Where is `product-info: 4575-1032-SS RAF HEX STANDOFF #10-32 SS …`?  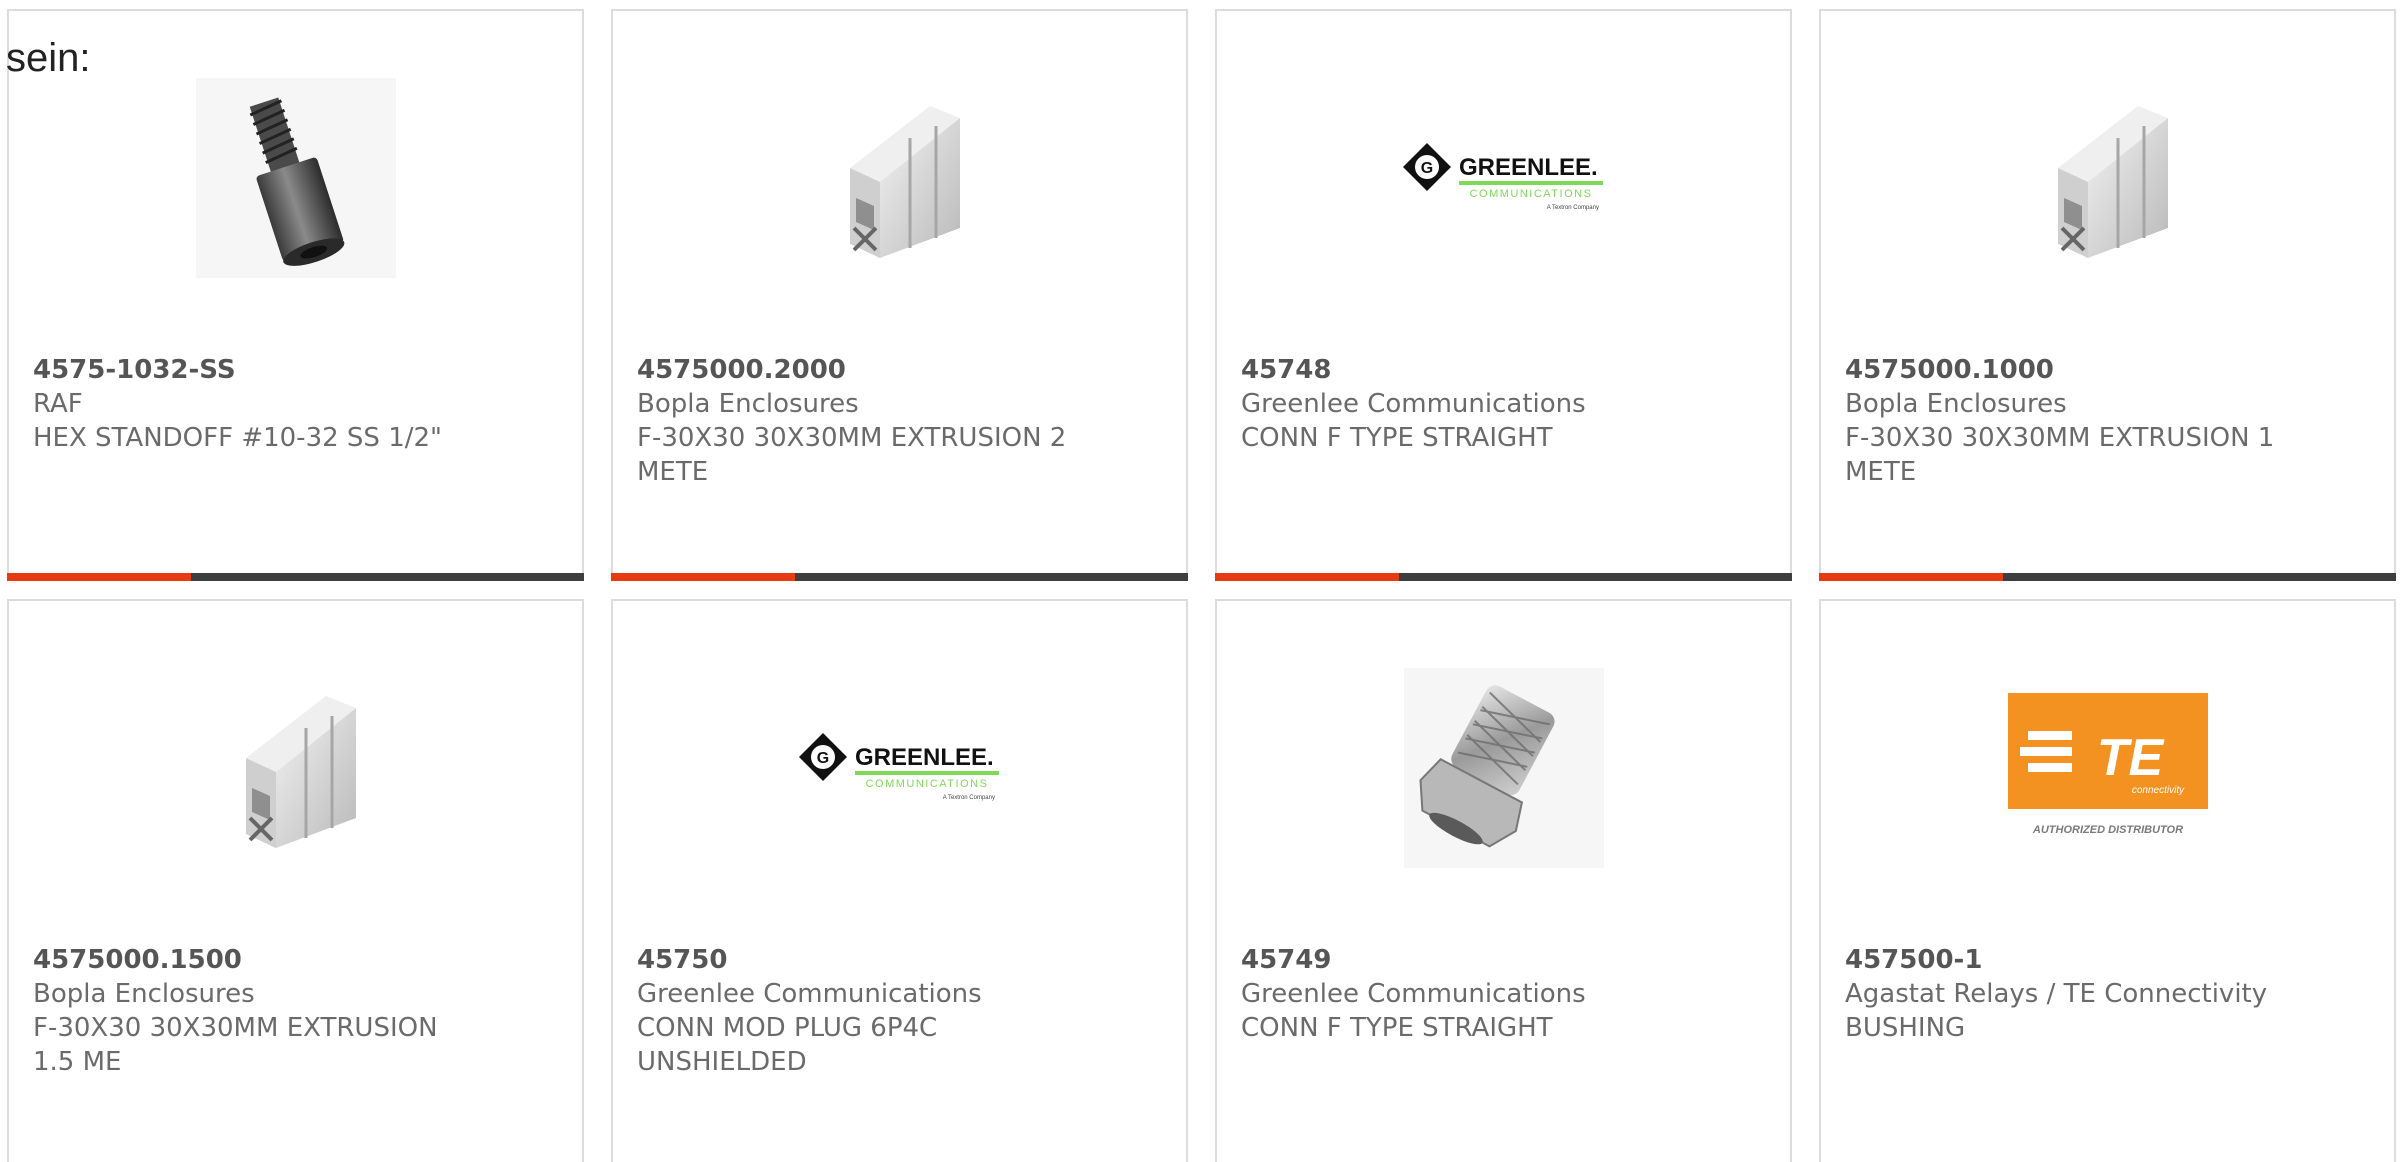
product-info: 4575-1032-SS RAF HEX STANDOFF #10-32 SS … is located at coordinates (297, 404).